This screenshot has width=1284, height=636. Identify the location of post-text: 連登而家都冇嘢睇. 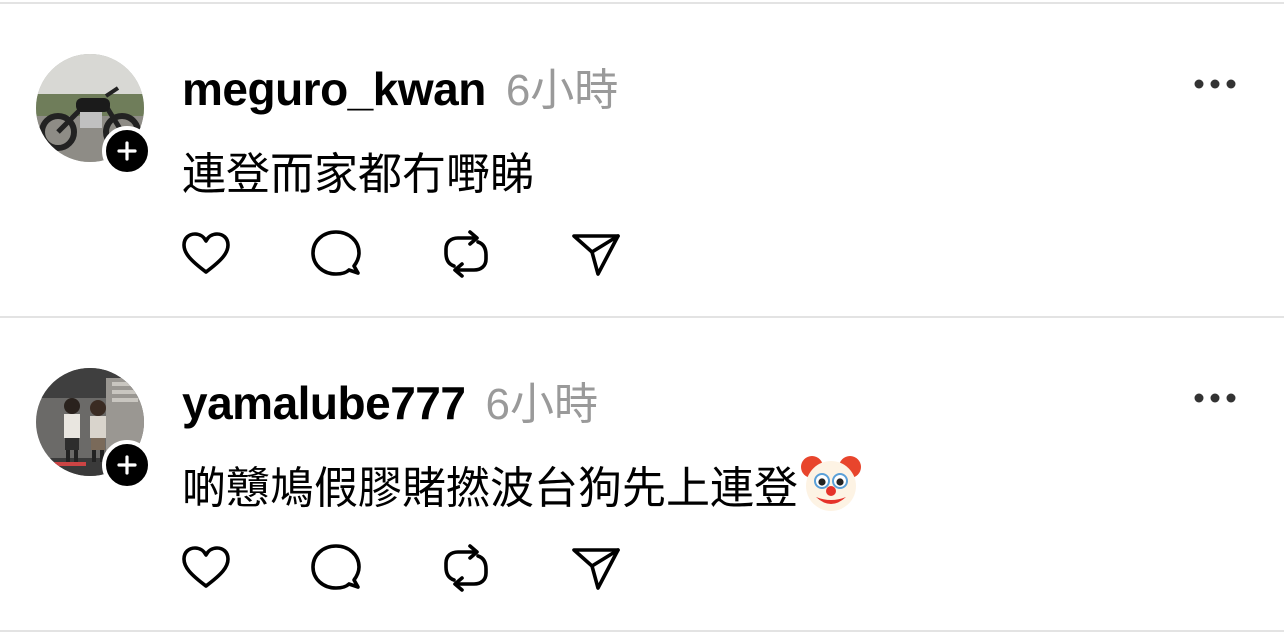
(358, 170).